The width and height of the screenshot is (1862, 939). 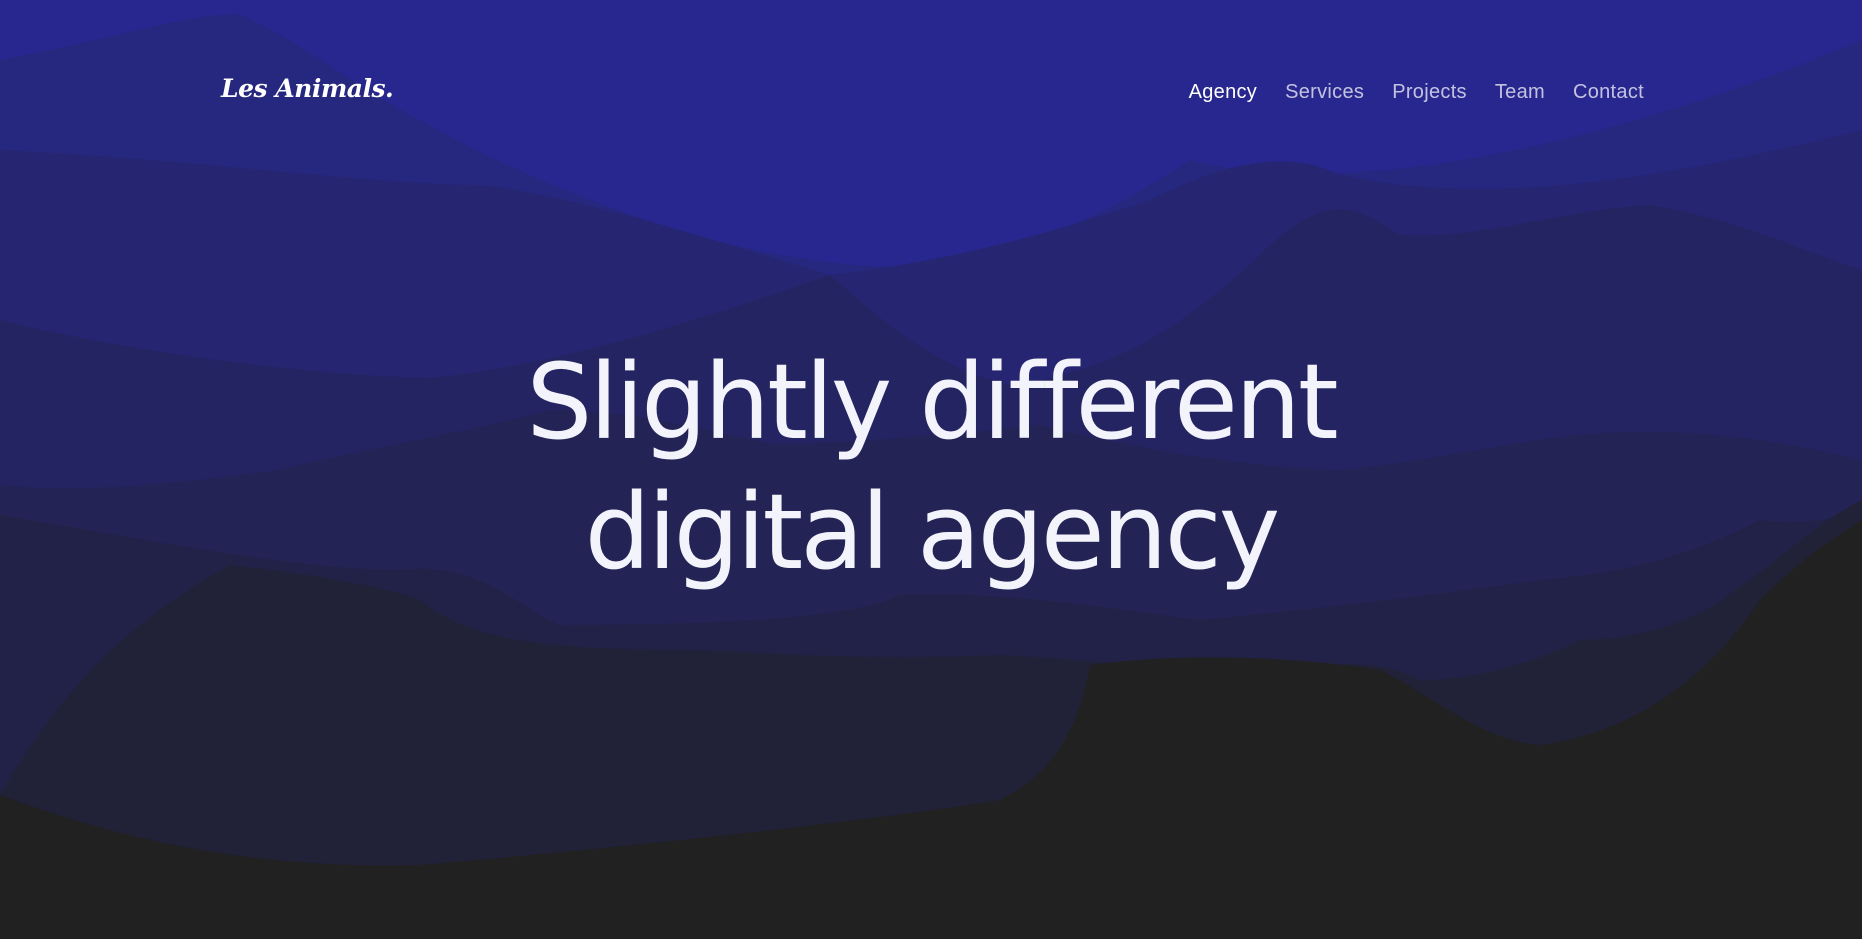 What do you see at coordinates (1608, 92) in the screenshot?
I see `nav-link-contact: Contact` at bounding box center [1608, 92].